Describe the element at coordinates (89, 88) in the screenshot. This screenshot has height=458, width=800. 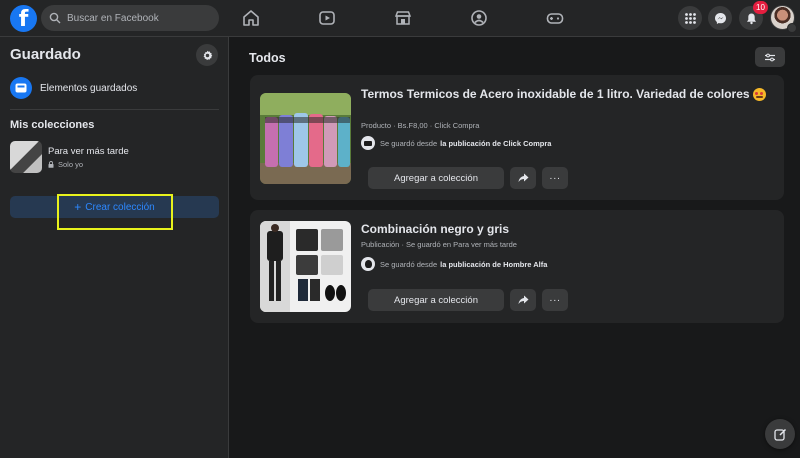
I see `saved-items-label: Elementos guardados` at that location.